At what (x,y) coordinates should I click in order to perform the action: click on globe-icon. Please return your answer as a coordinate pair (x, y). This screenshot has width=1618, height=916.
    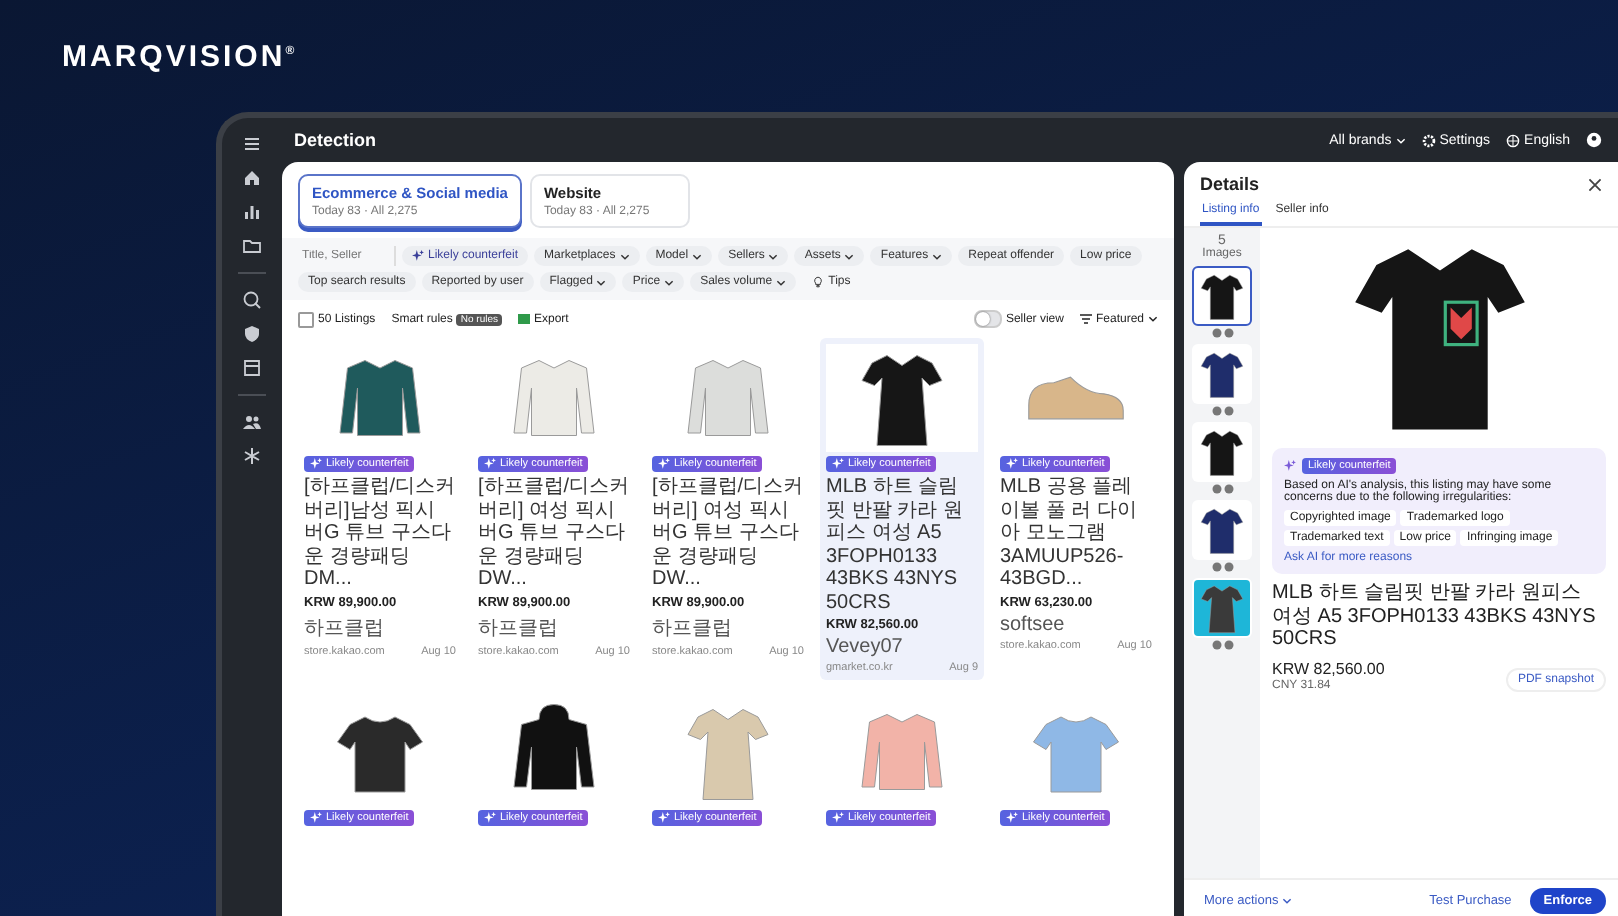
    Looking at the image, I should click on (1513, 140).